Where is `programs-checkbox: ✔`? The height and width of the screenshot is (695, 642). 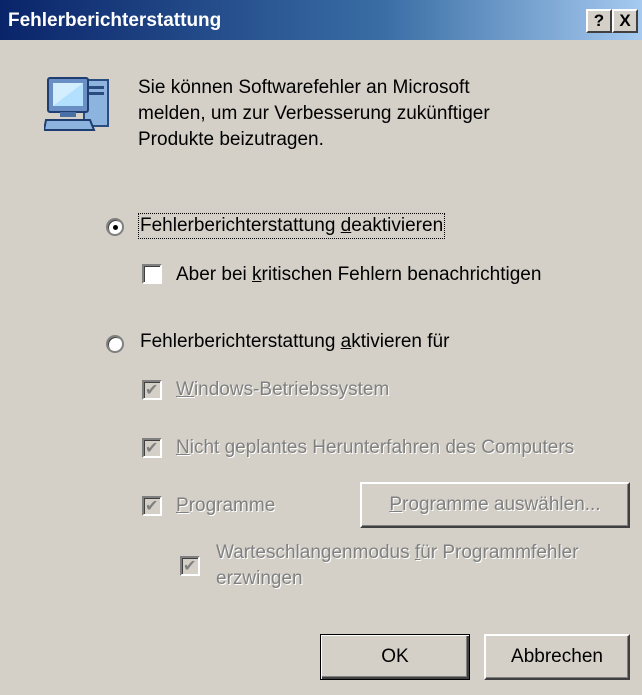
programs-checkbox: ✔ is located at coordinates (152, 506).